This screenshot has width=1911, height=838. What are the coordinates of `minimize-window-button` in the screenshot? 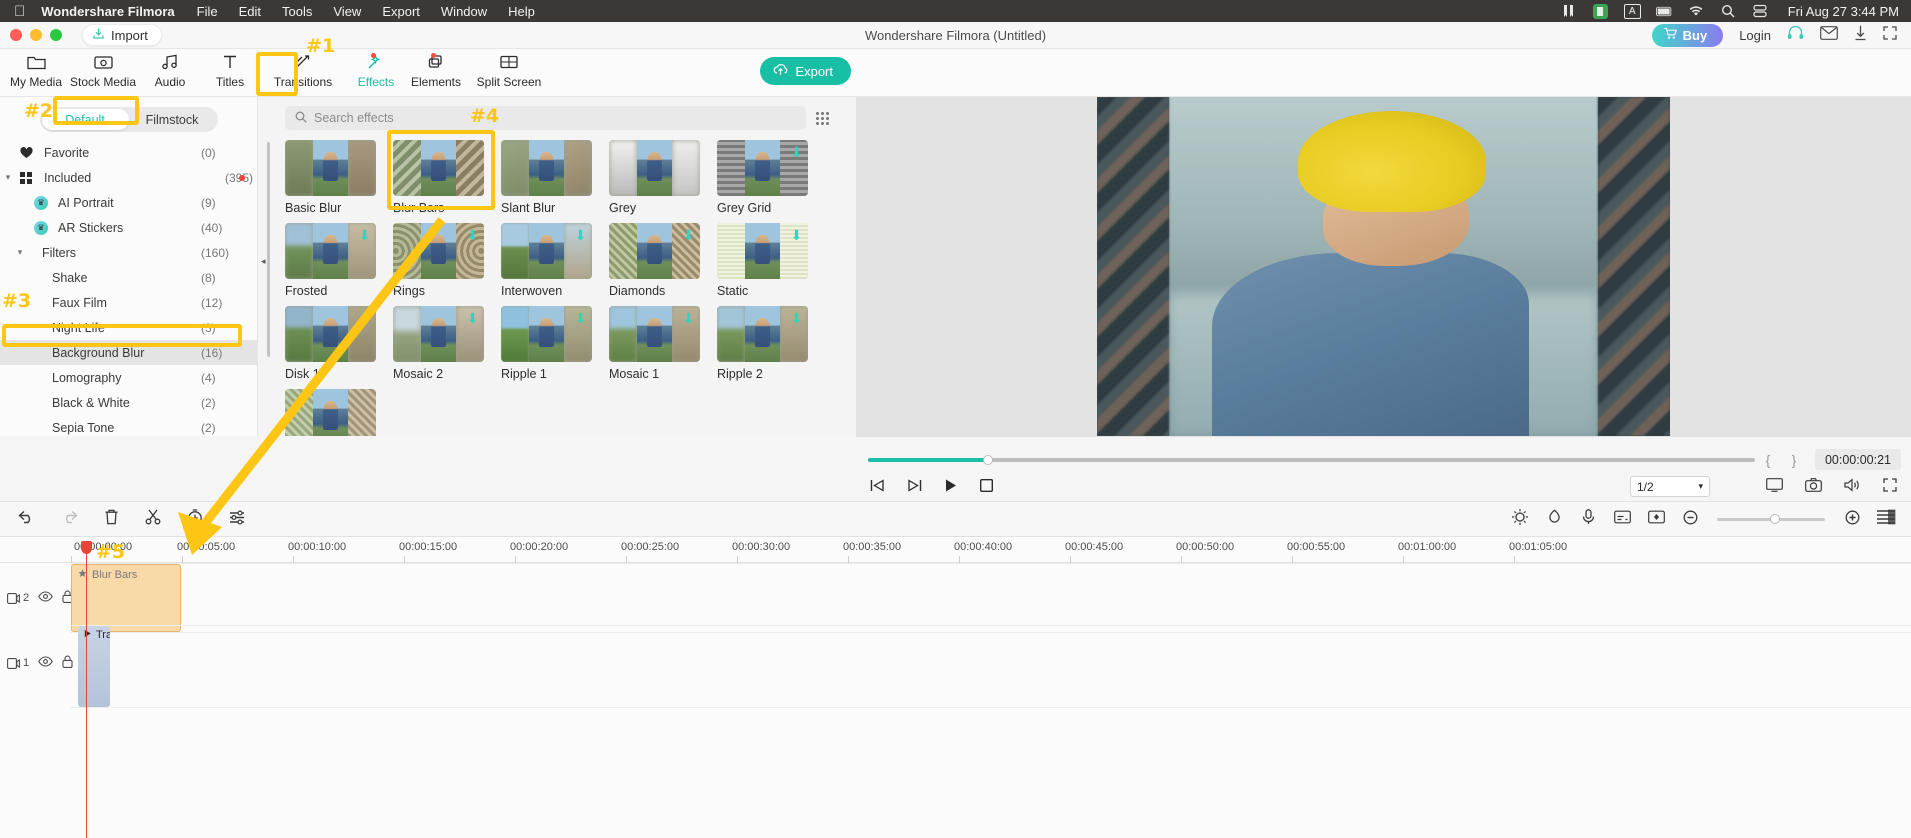 It's located at (36, 35).